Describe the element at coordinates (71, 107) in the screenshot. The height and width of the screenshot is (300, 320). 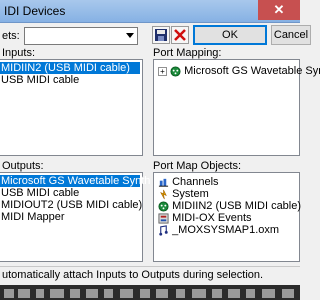
I see `inputs-list: MIDIIN2 (USB MIDI cable) USB MIDI cable` at that location.